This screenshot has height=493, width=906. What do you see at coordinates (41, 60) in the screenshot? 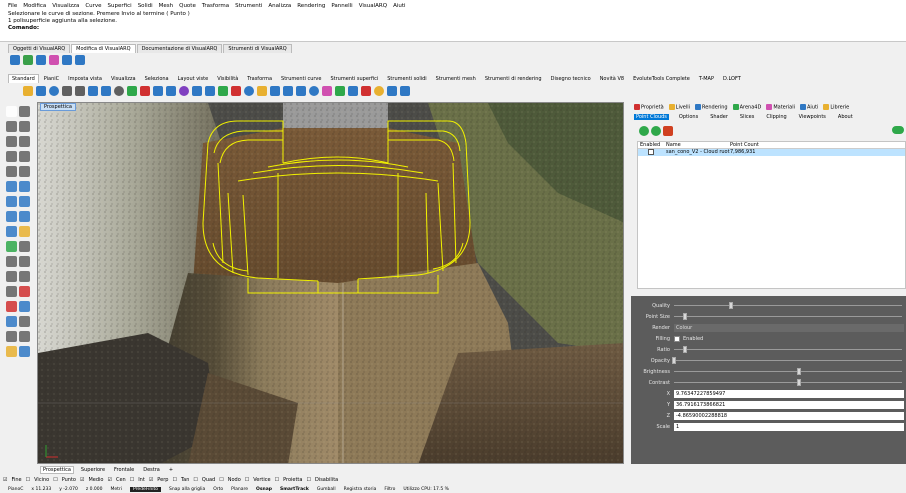
I see `beam-icon` at bounding box center [41, 60].